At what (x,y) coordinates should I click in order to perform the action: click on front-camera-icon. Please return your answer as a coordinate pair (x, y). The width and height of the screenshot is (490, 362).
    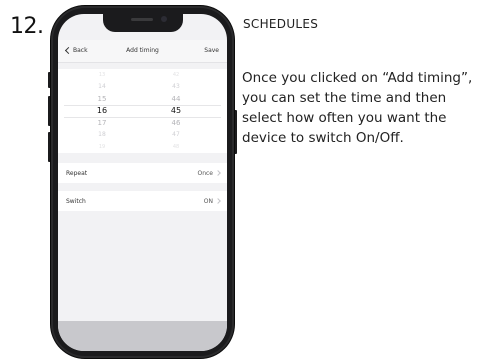
    Looking at the image, I should click on (164, 19).